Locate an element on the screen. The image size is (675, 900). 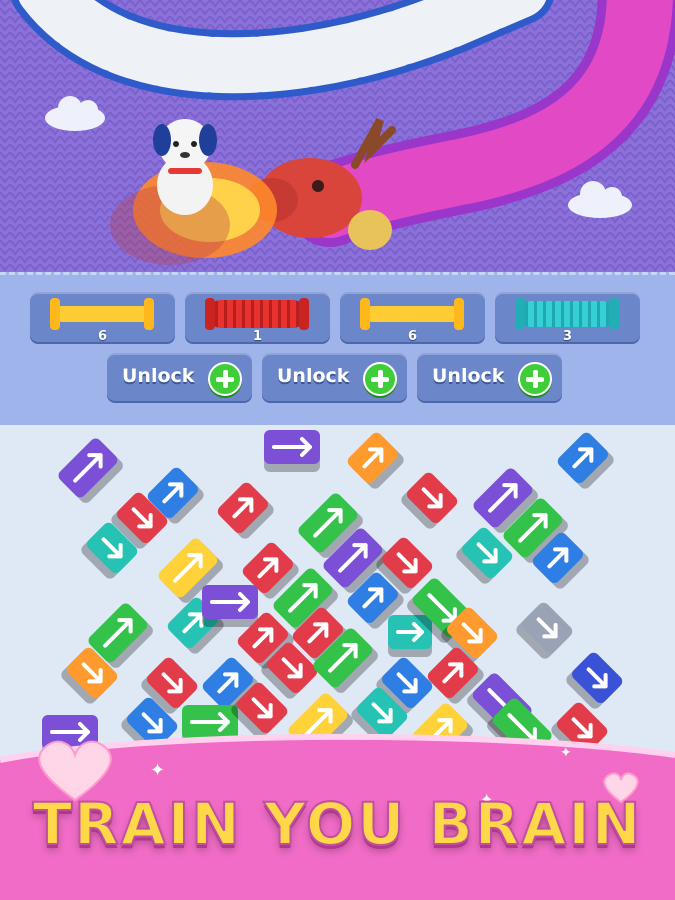
banner-title: TRAIN YOU BRAIN is located at coordinates (337, 824).